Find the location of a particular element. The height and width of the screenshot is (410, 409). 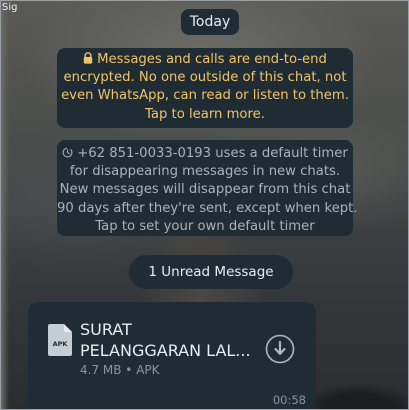

unread-messages-divider: 1 Unread Message is located at coordinates (211, 272).